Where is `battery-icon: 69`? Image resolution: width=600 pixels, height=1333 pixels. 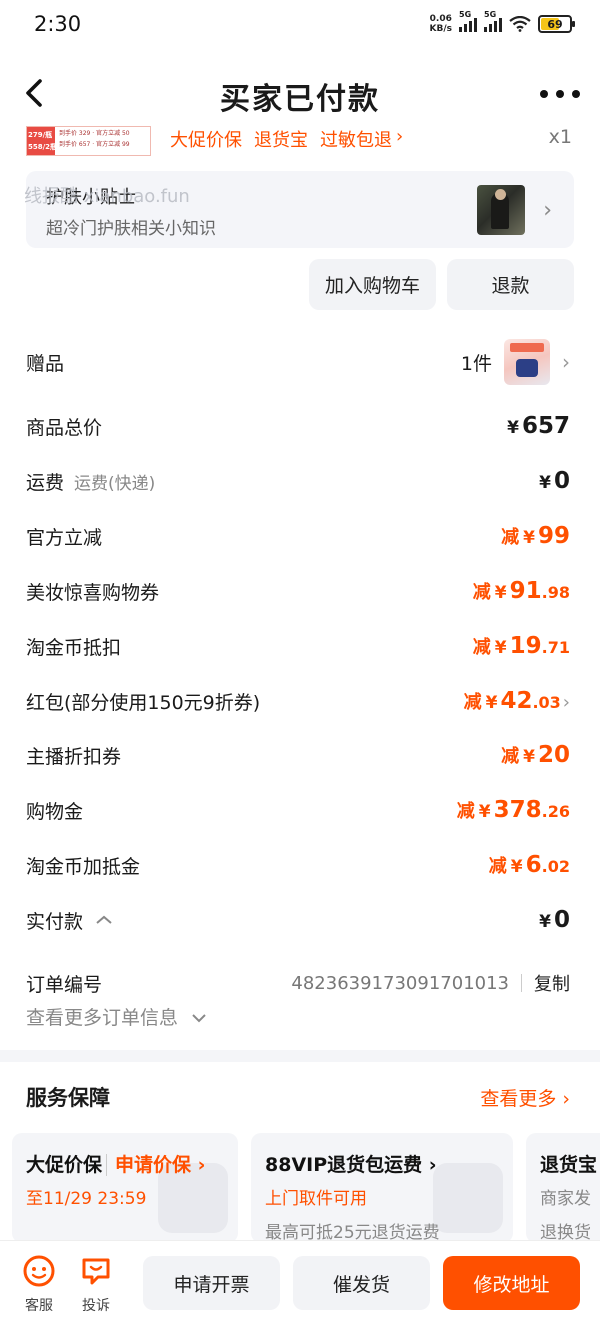
battery-icon: 69 is located at coordinates (556, 24).